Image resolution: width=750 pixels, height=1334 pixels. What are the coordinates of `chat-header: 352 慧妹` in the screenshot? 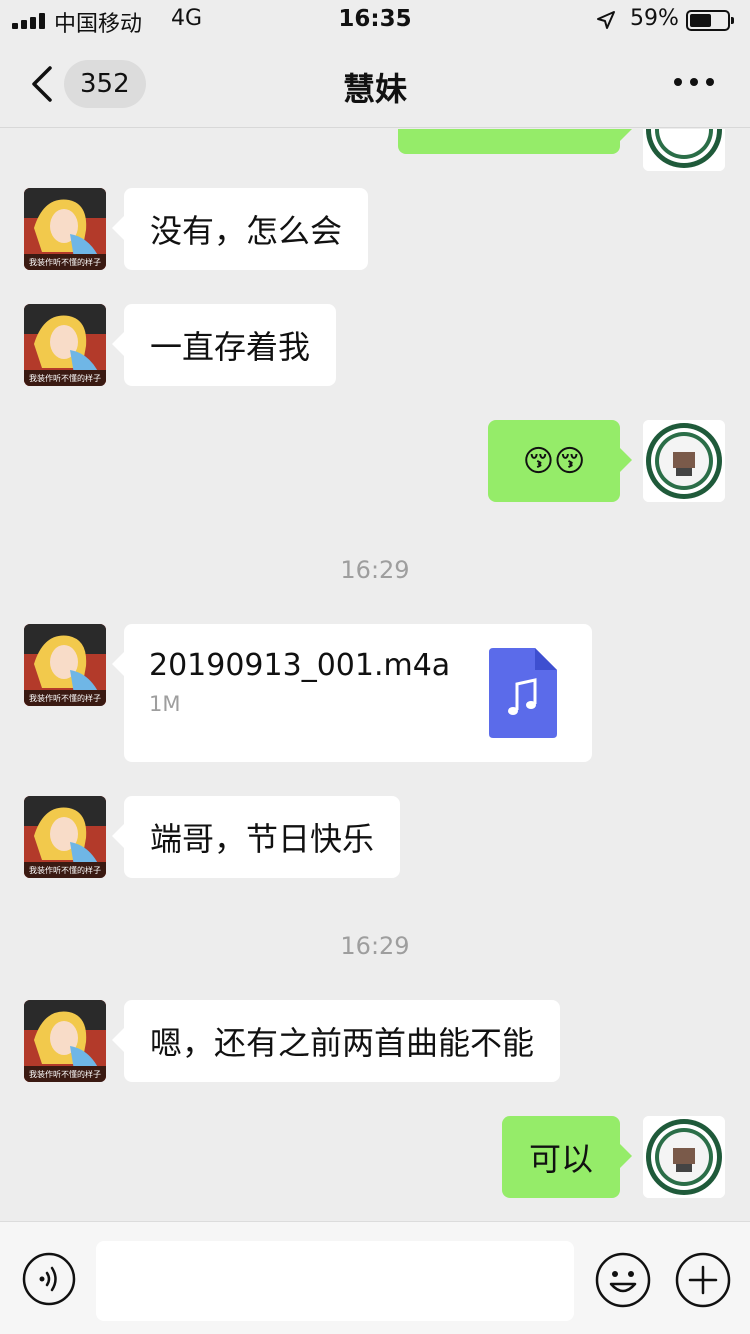 It's located at (375, 84).